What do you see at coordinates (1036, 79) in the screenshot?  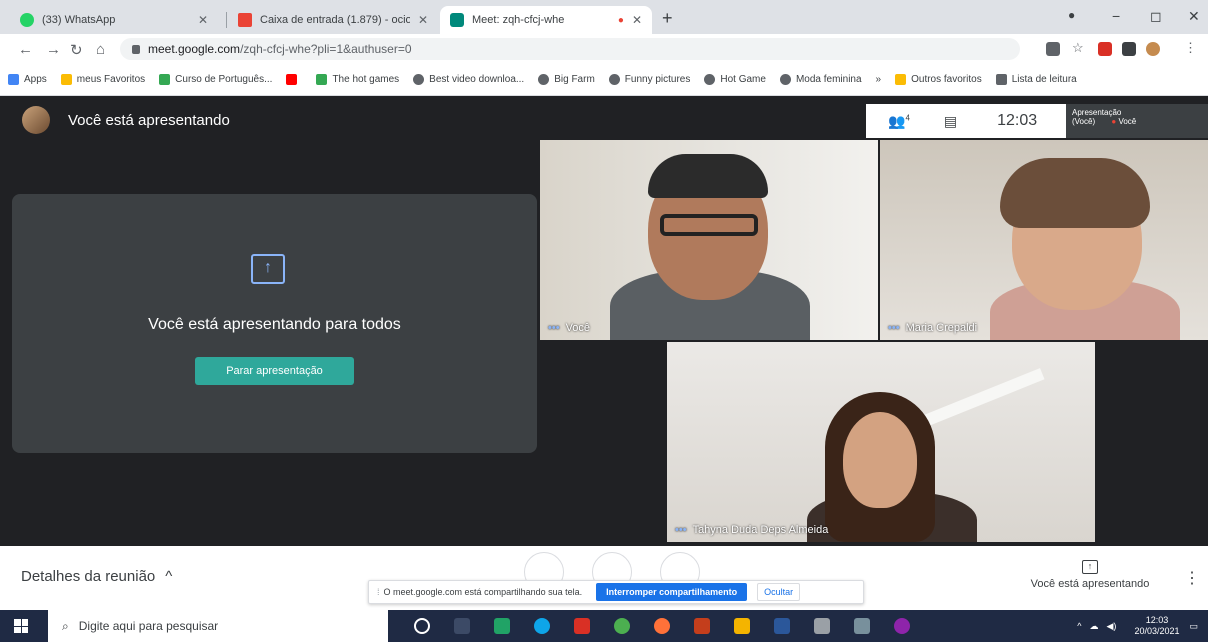 I see `reading-list: Lista de leitura` at bounding box center [1036, 79].